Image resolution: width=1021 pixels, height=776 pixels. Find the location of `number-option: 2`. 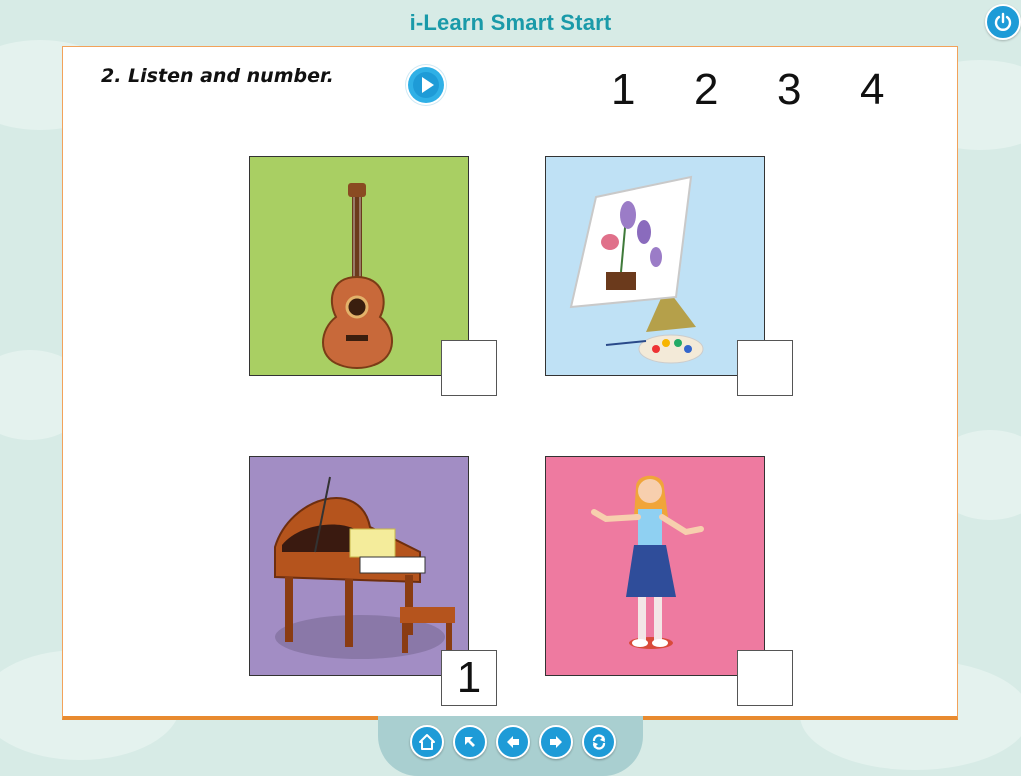

number-option: 2 is located at coordinates (735, 90).